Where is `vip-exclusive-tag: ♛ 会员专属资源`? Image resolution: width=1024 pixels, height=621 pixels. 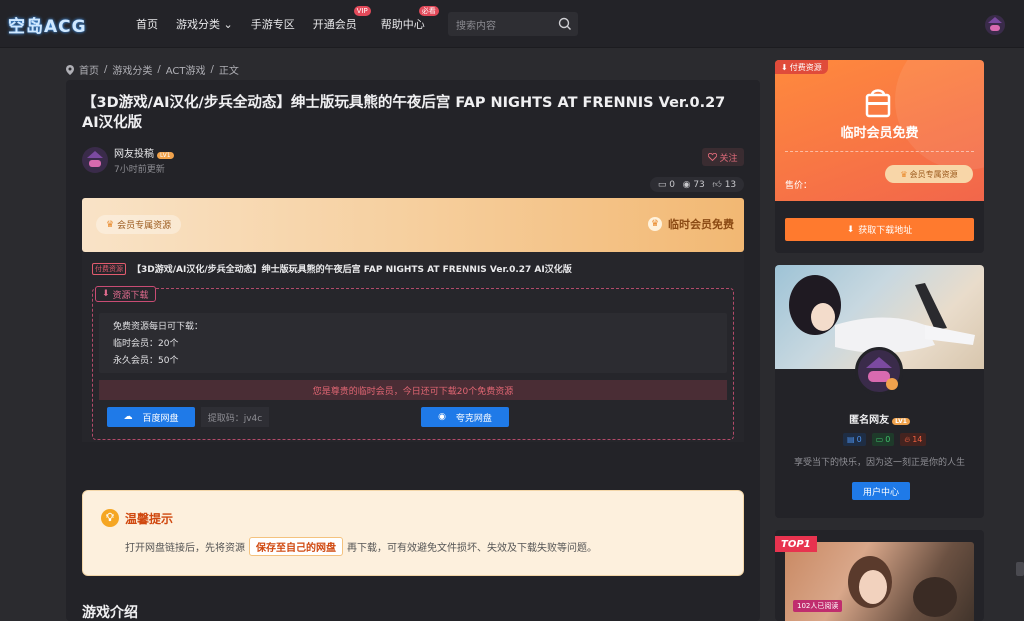
vip-exclusive-tag: ♛ 会员专属资源 is located at coordinates (139, 224).